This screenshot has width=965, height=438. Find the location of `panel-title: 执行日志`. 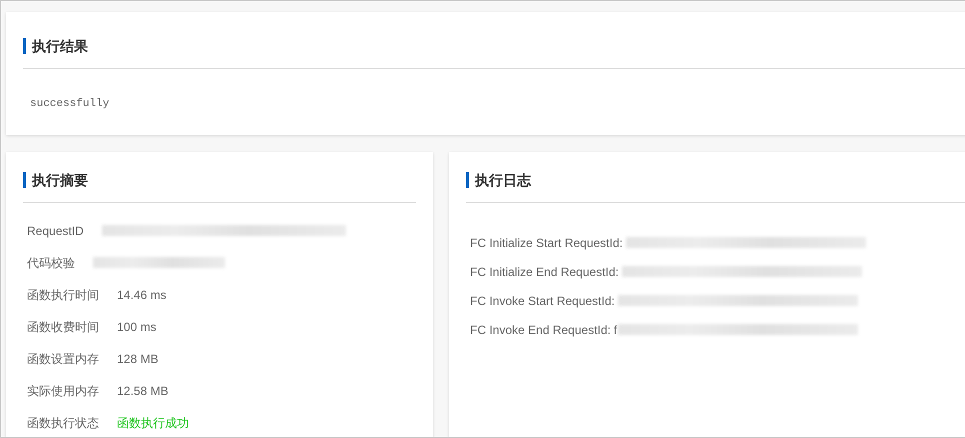

panel-title: 执行日志 is located at coordinates (715, 180).